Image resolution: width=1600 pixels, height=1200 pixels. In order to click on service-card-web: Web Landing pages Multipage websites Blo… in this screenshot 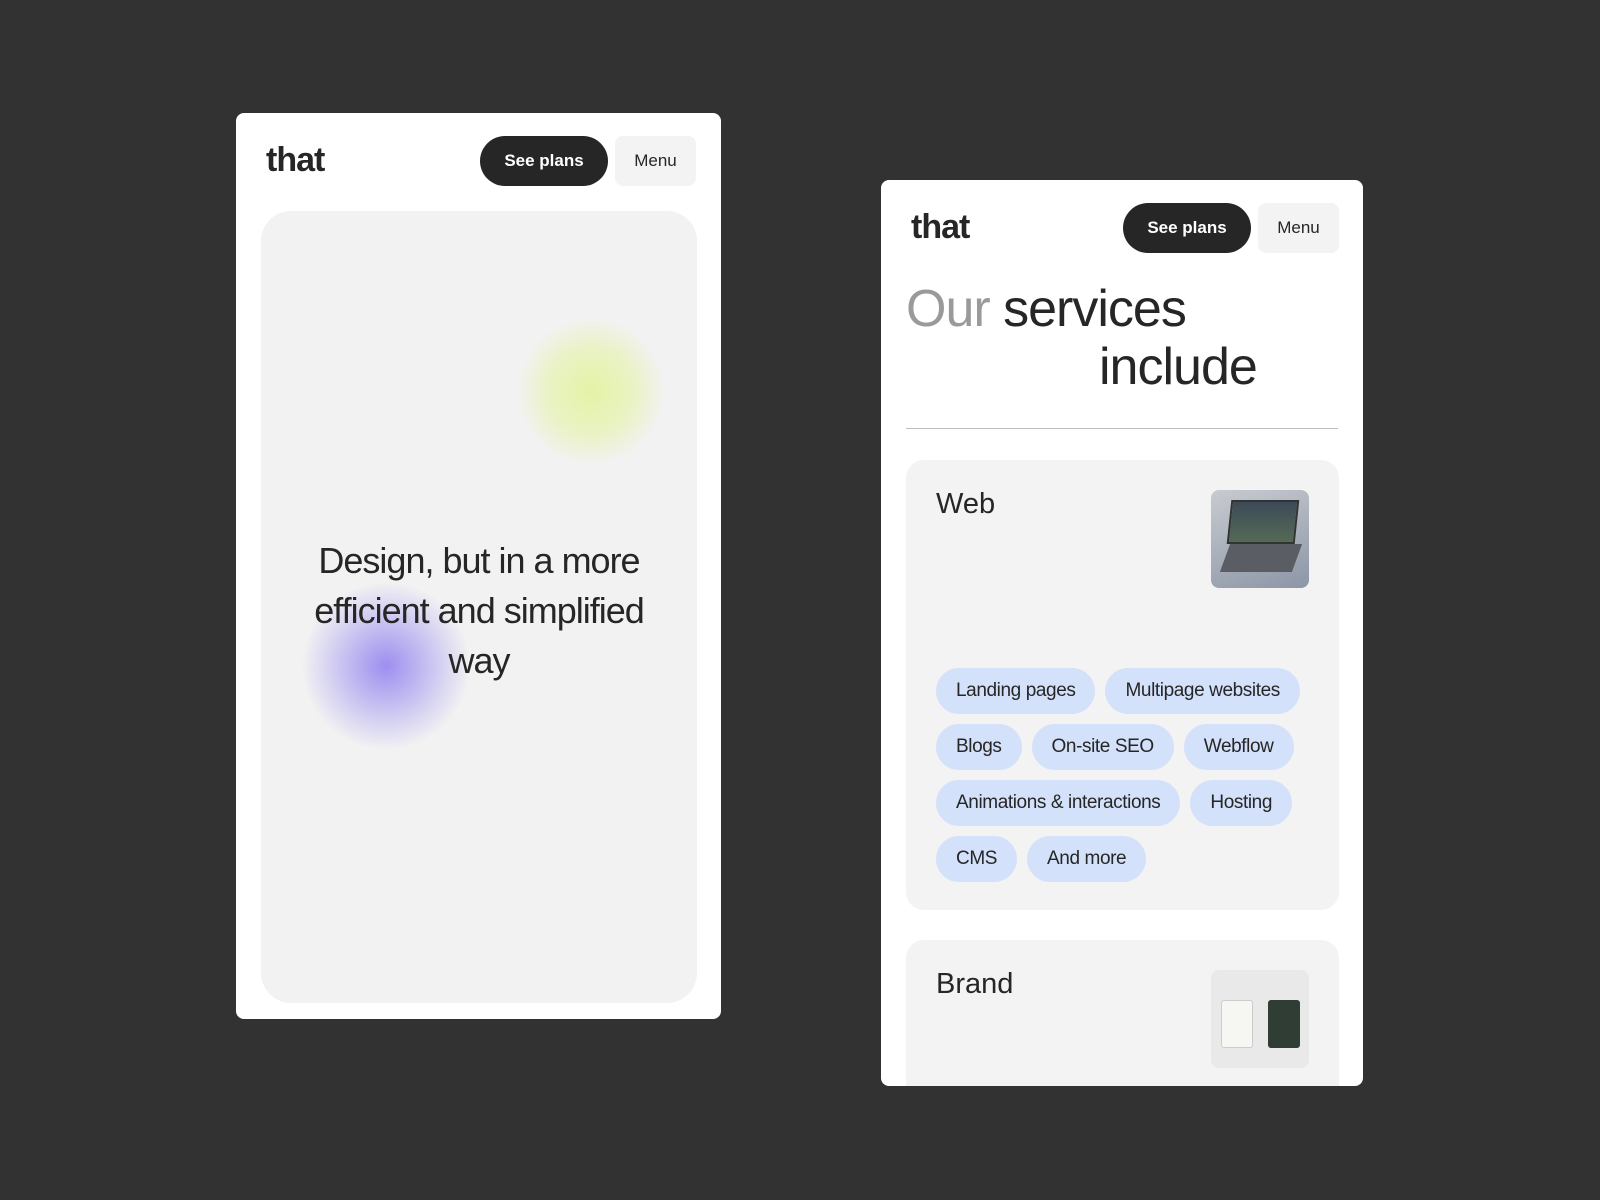, I will do `click(1122, 685)`.